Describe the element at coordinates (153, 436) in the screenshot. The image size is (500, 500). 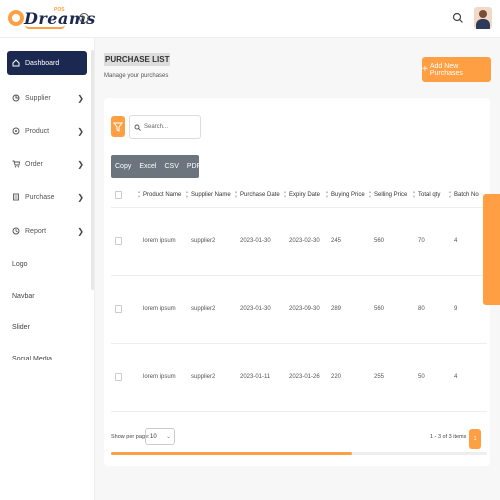
I see `per-page-value: 10` at that location.